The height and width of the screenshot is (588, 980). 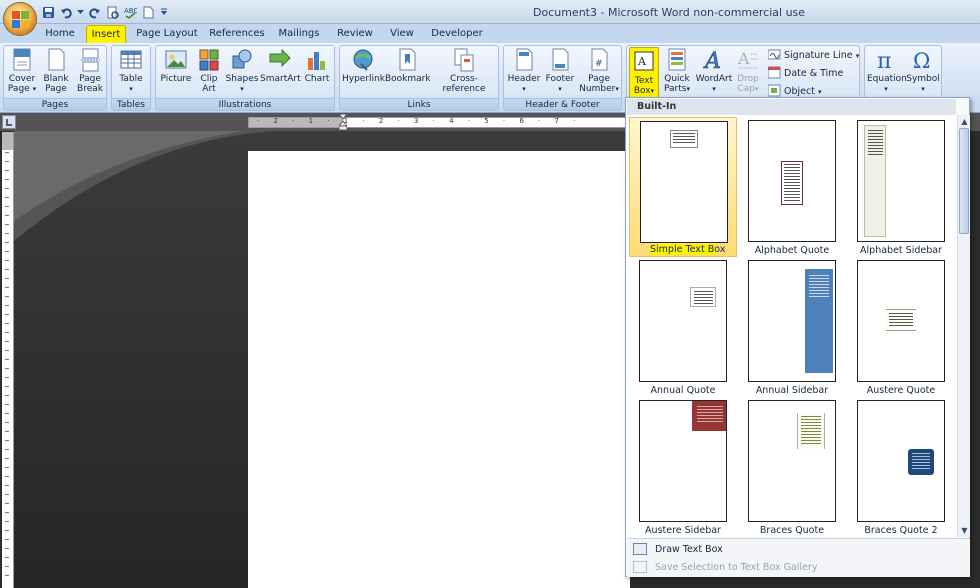 I want to click on vertical-ruler, so click(x=8, y=360).